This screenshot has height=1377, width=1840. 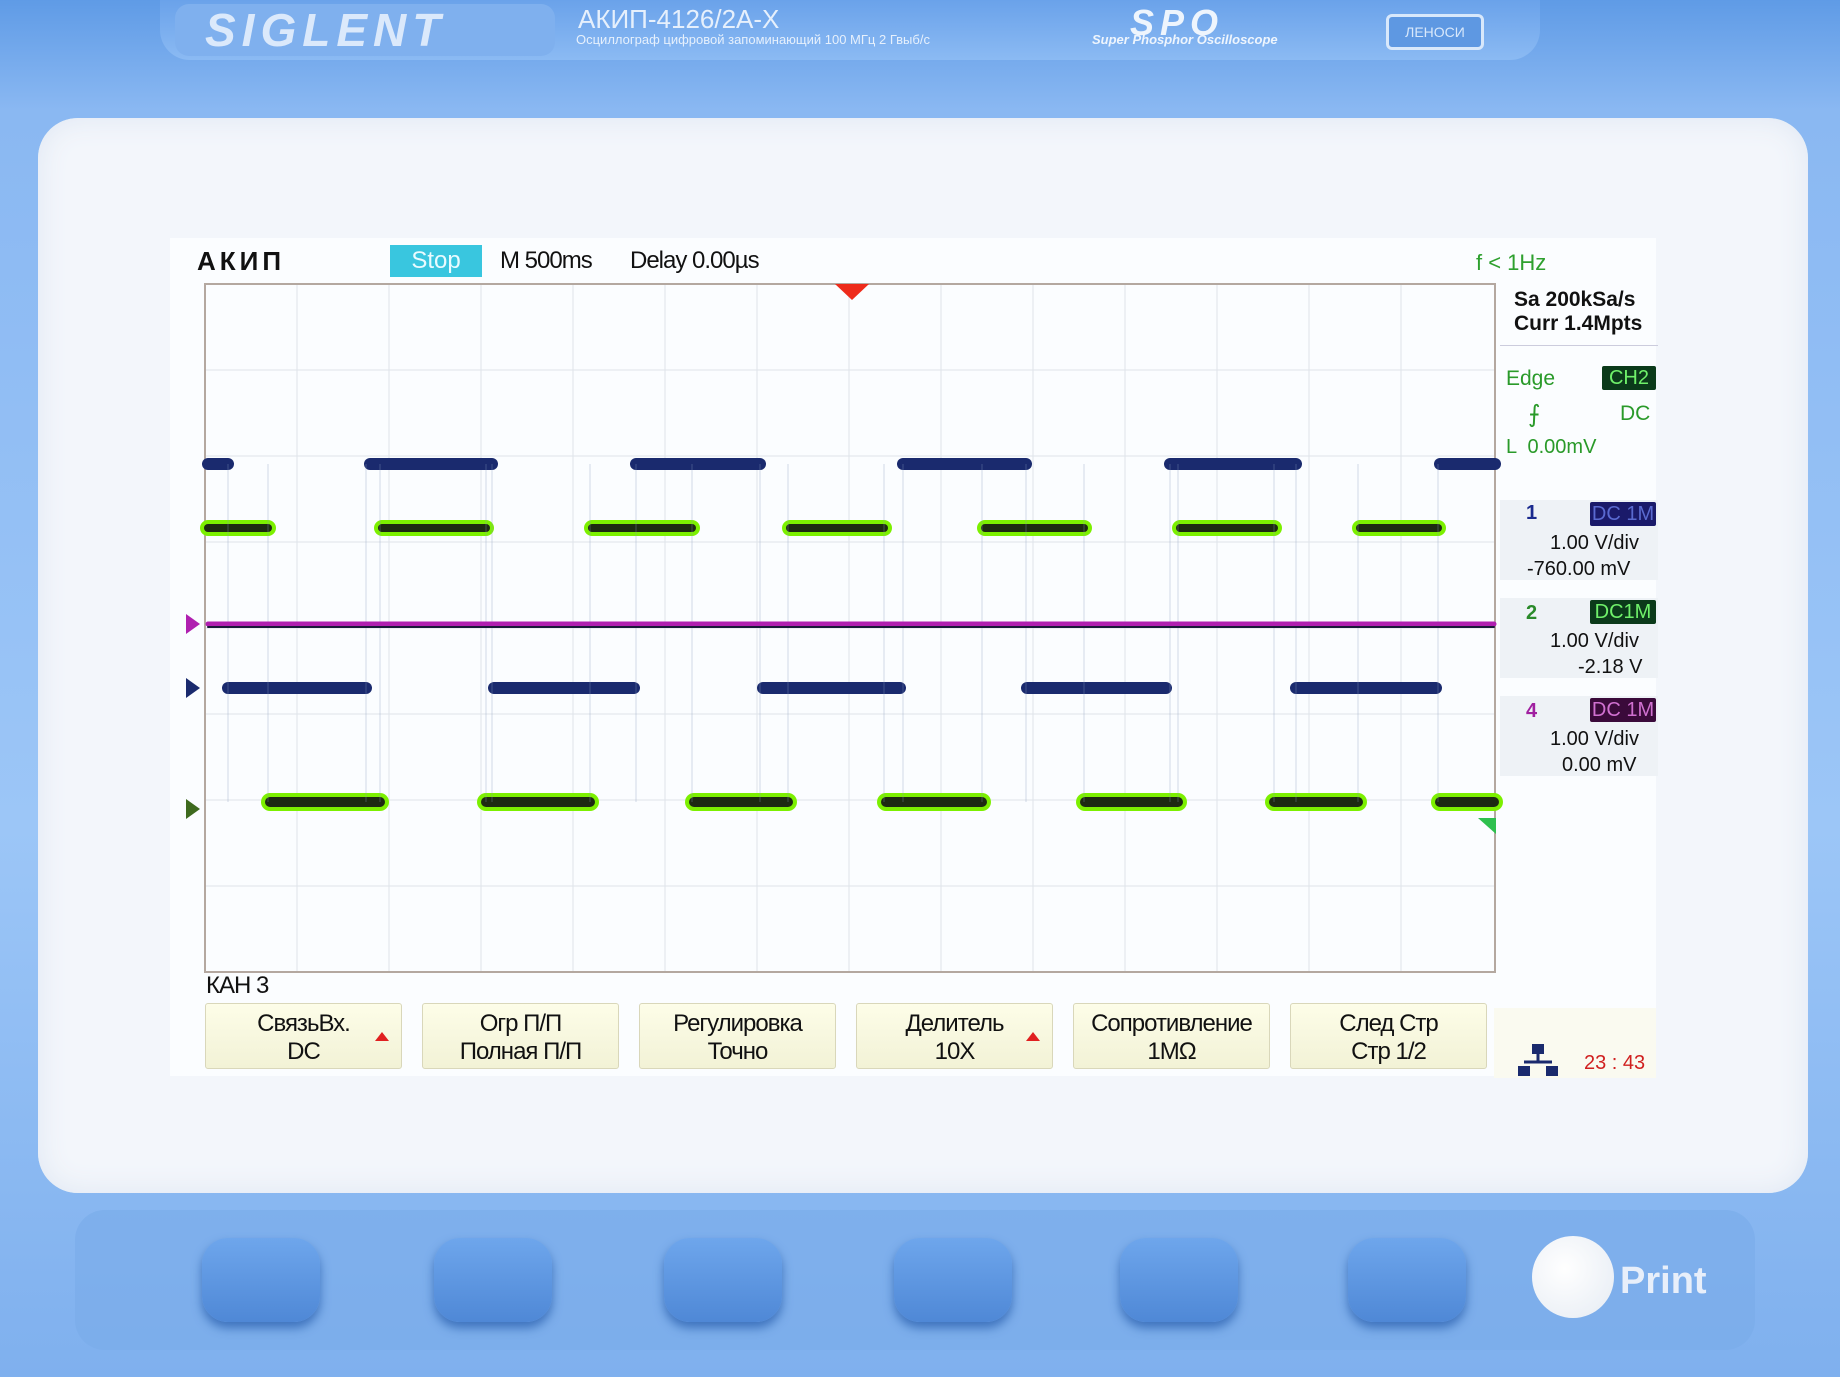 I want to click on softkey-adjust: Регулировка Точно, so click(x=737, y=1036).